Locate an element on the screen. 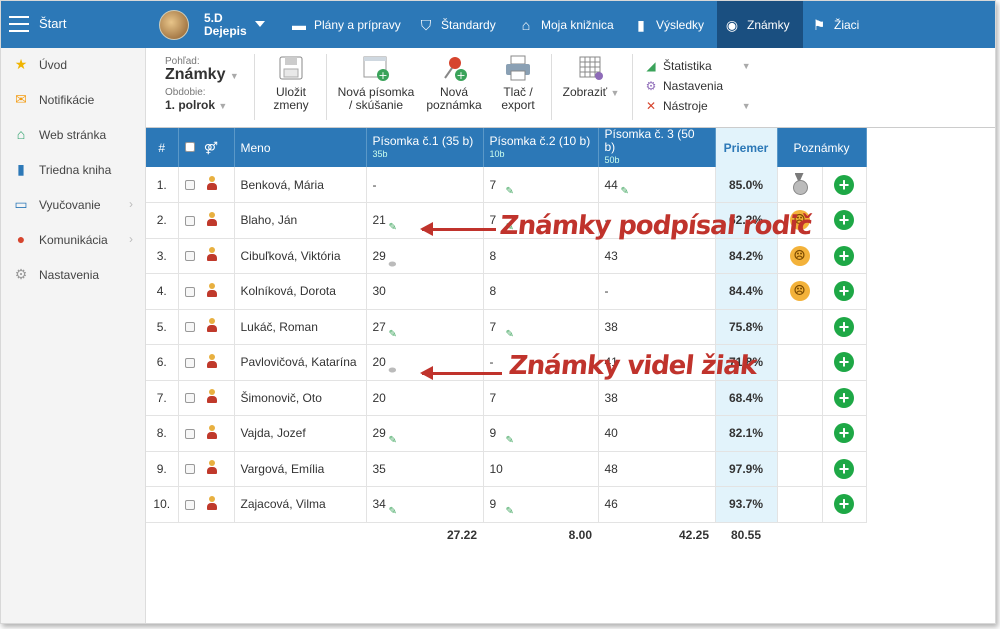 The height and width of the screenshot is (629, 1000). grade-value: - is located at coordinates (374, 184).